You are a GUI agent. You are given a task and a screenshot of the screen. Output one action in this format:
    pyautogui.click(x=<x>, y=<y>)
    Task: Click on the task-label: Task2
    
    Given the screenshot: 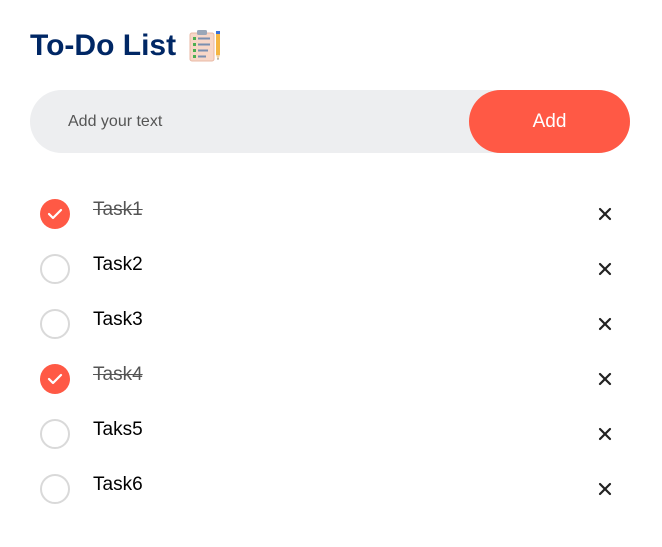 What is the action you would take?
    pyautogui.click(x=118, y=264)
    